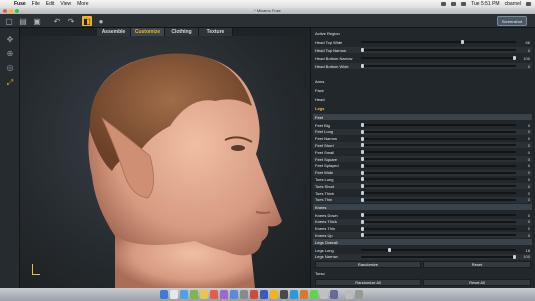  Describe the element at coordinates (244, 294) in the screenshot. I see `system-preferences-icon` at that location.